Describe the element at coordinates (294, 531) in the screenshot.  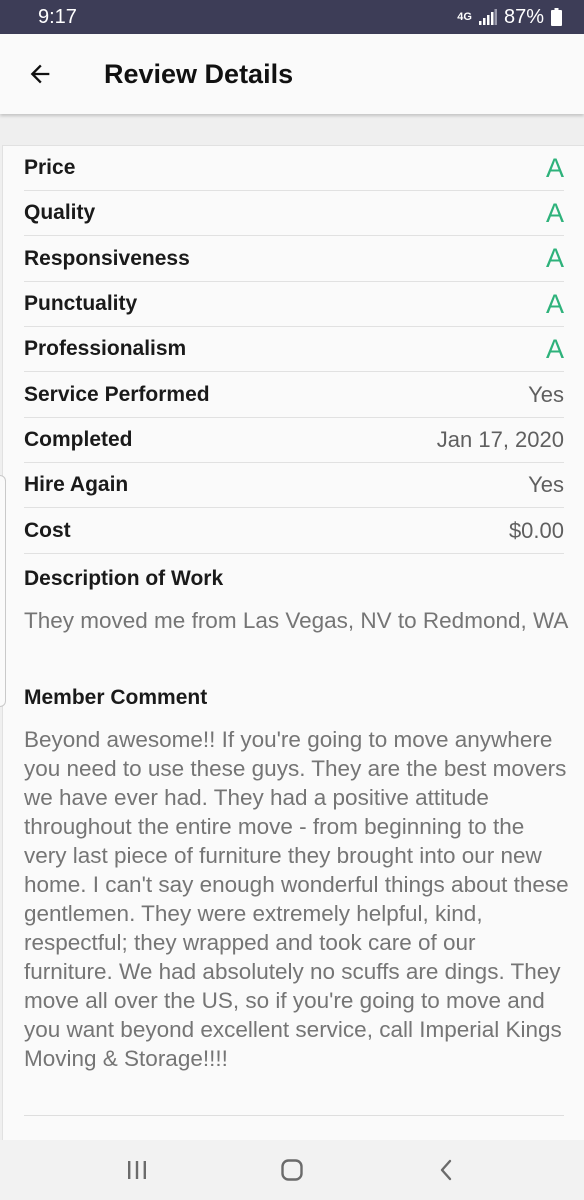
I see `detail-row-cost: Cost $0.00` at that location.